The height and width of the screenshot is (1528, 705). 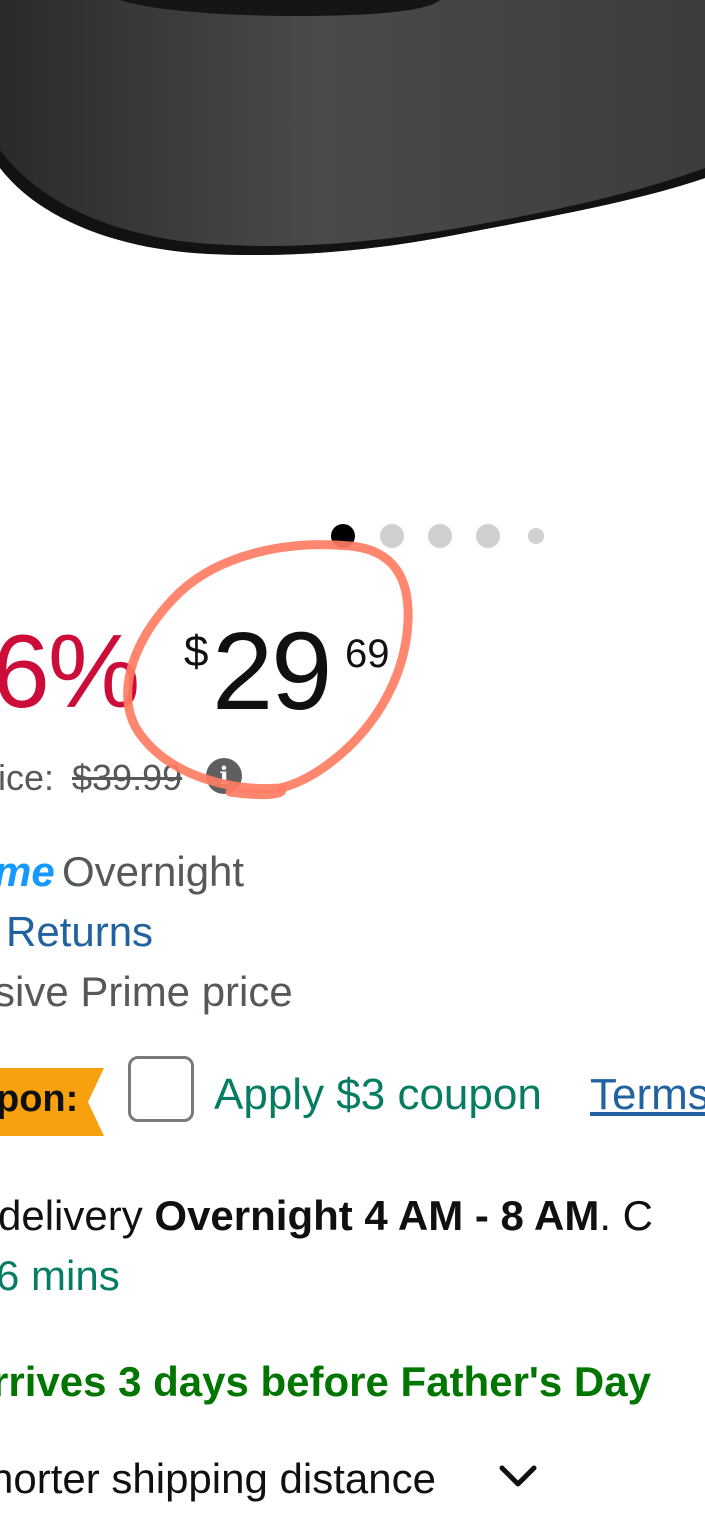 I want to click on coupon-label: pon:, so click(x=39, y=1099).